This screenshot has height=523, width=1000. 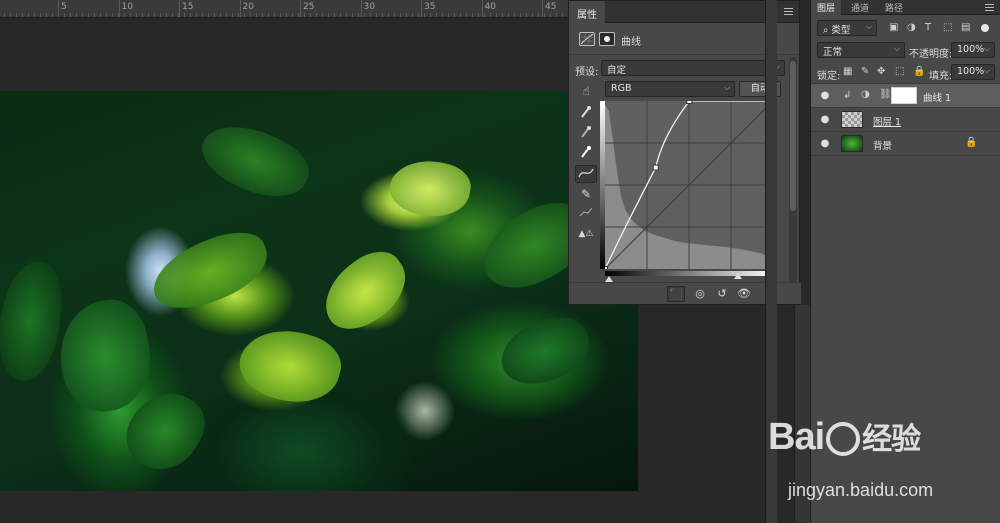 I want to click on layer-row-background: ● 背景 🔒, so click(x=905, y=144).